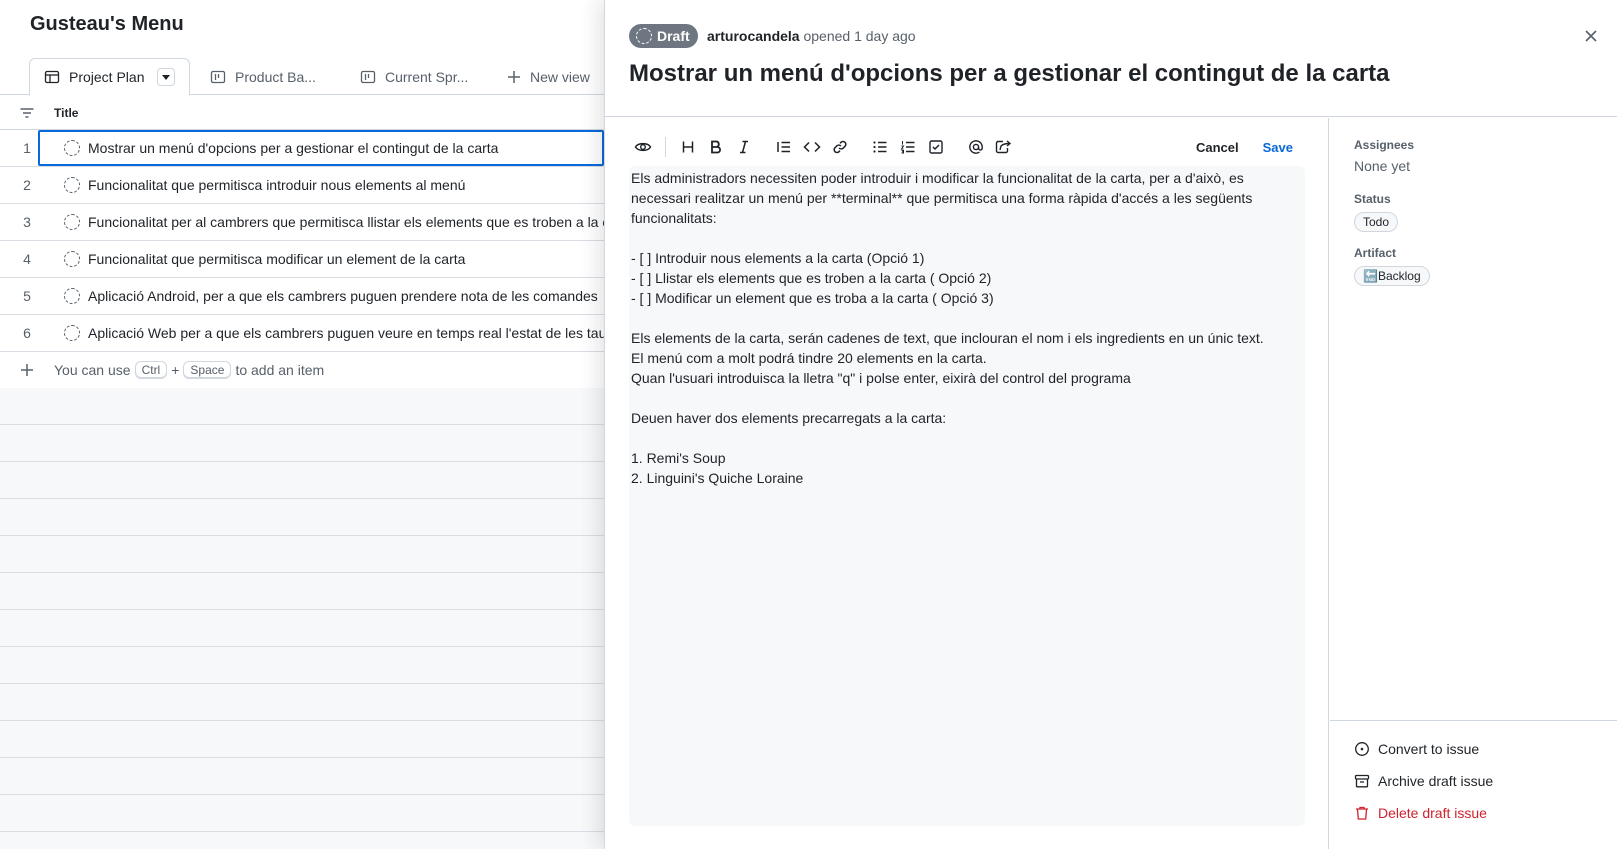 The image size is (1617, 849). I want to click on bulleted-list-icon, so click(880, 147).